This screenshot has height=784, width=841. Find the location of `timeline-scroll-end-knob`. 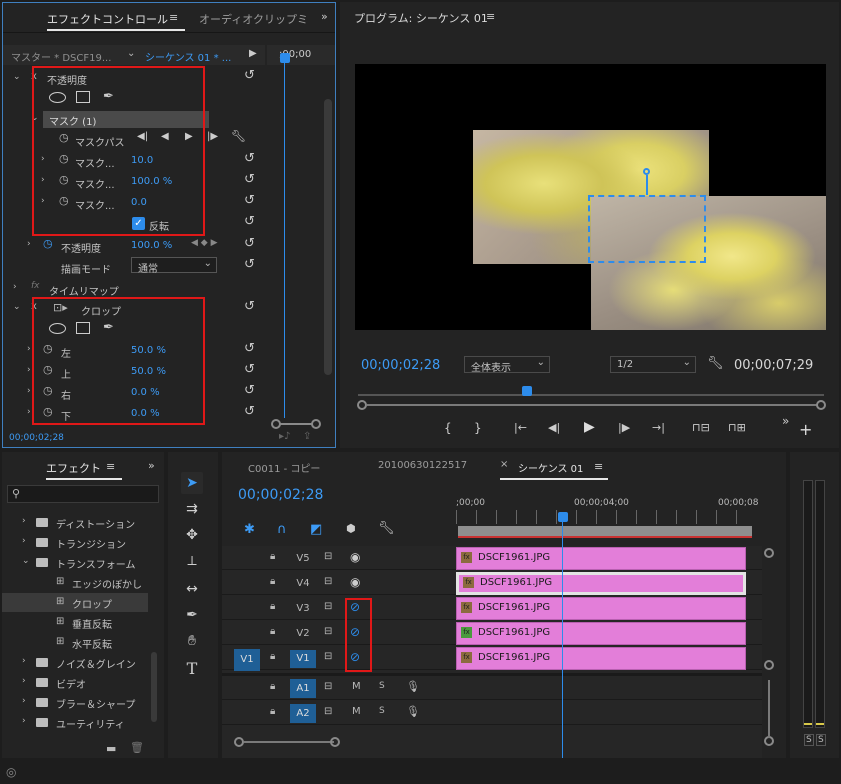

timeline-scroll-end-knob is located at coordinates (335, 742).